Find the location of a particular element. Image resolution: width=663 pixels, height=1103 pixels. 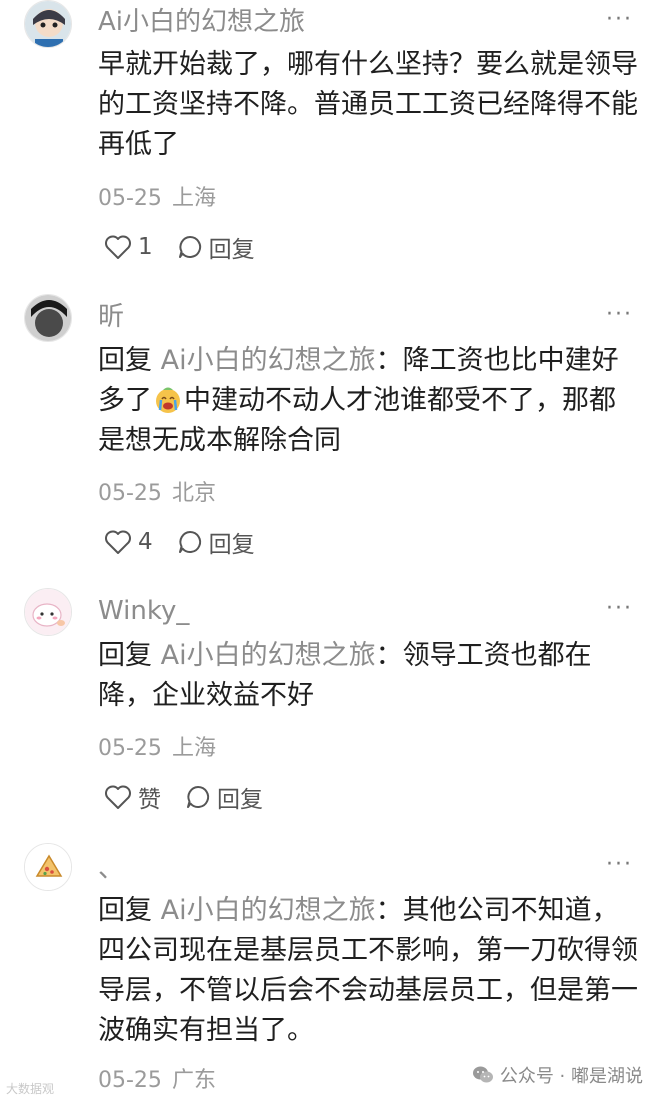

like-count: 4 is located at coordinates (145, 542).